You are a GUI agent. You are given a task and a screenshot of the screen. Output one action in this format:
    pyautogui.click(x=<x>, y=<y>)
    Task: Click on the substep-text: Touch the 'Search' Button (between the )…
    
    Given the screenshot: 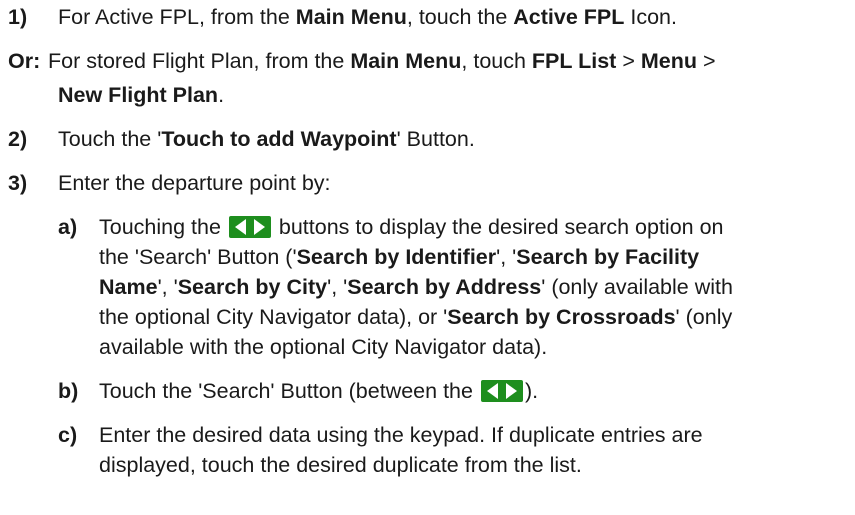 What is the action you would take?
    pyautogui.click(x=319, y=391)
    